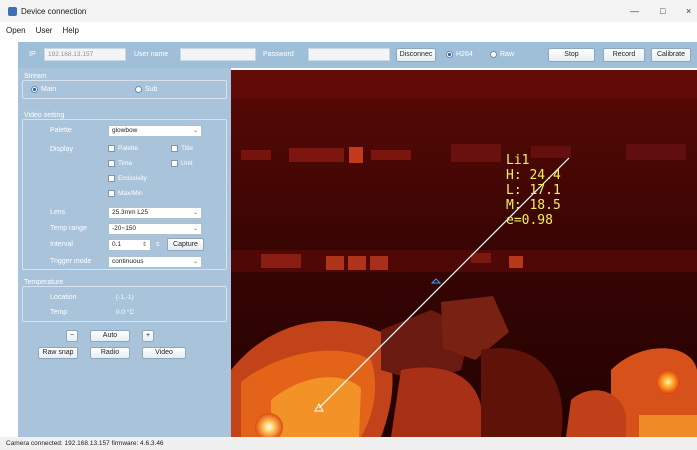 This screenshot has height=450, width=697. What do you see at coordinates (110, 353) in the screenshot?
I see `radio-button: Radio` at bounding box center [110, 353].